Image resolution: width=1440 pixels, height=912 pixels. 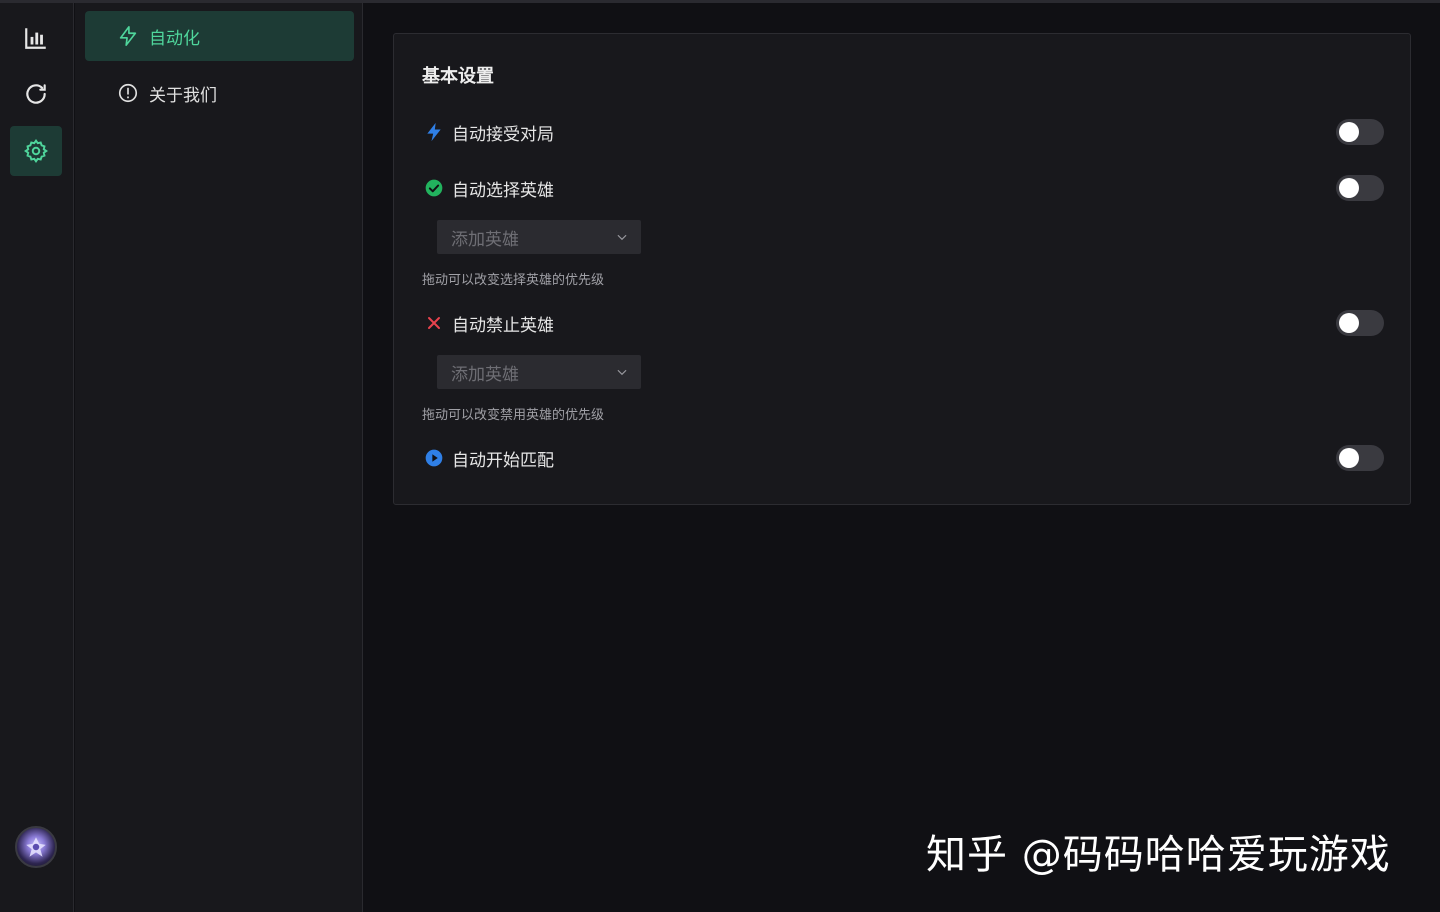 What do you see at coordinates (128, 93) in the screenshot?
I see `info-icon` at bounding box center [128, 93].